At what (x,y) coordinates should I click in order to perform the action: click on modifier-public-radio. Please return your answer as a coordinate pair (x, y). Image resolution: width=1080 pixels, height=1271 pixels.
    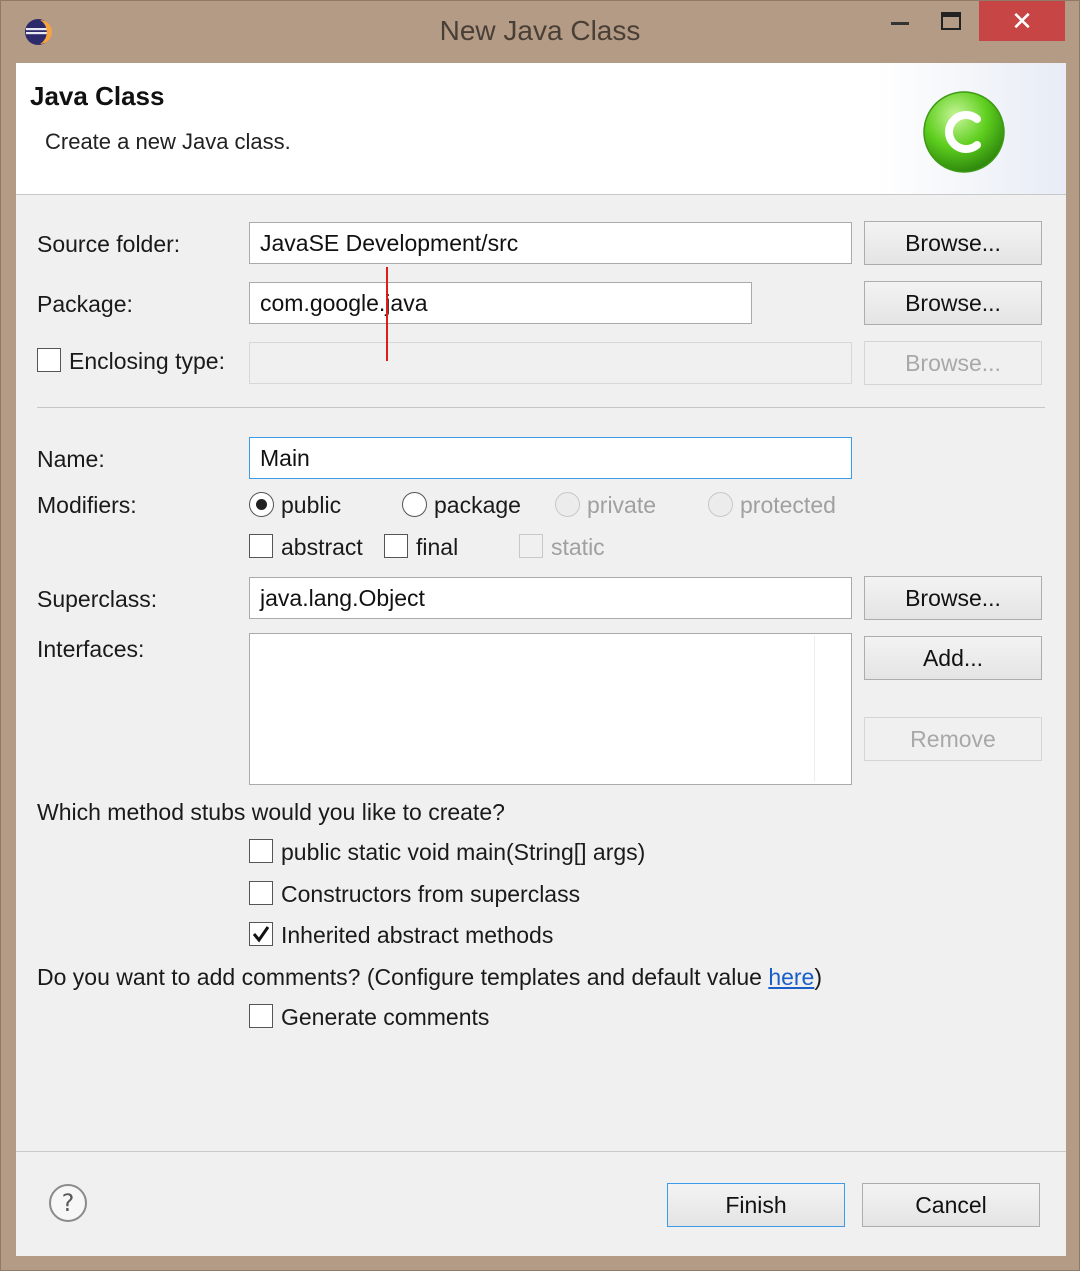
    Looking at the image, I should click on (261, 504).